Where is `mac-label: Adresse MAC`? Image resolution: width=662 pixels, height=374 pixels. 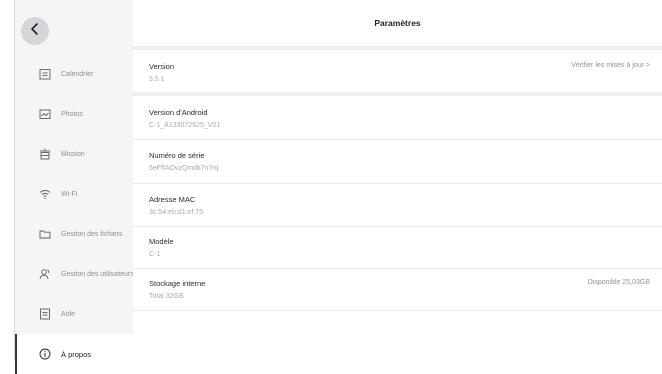
mac-label: Adresse MAC is located at coordinates (172, 199).